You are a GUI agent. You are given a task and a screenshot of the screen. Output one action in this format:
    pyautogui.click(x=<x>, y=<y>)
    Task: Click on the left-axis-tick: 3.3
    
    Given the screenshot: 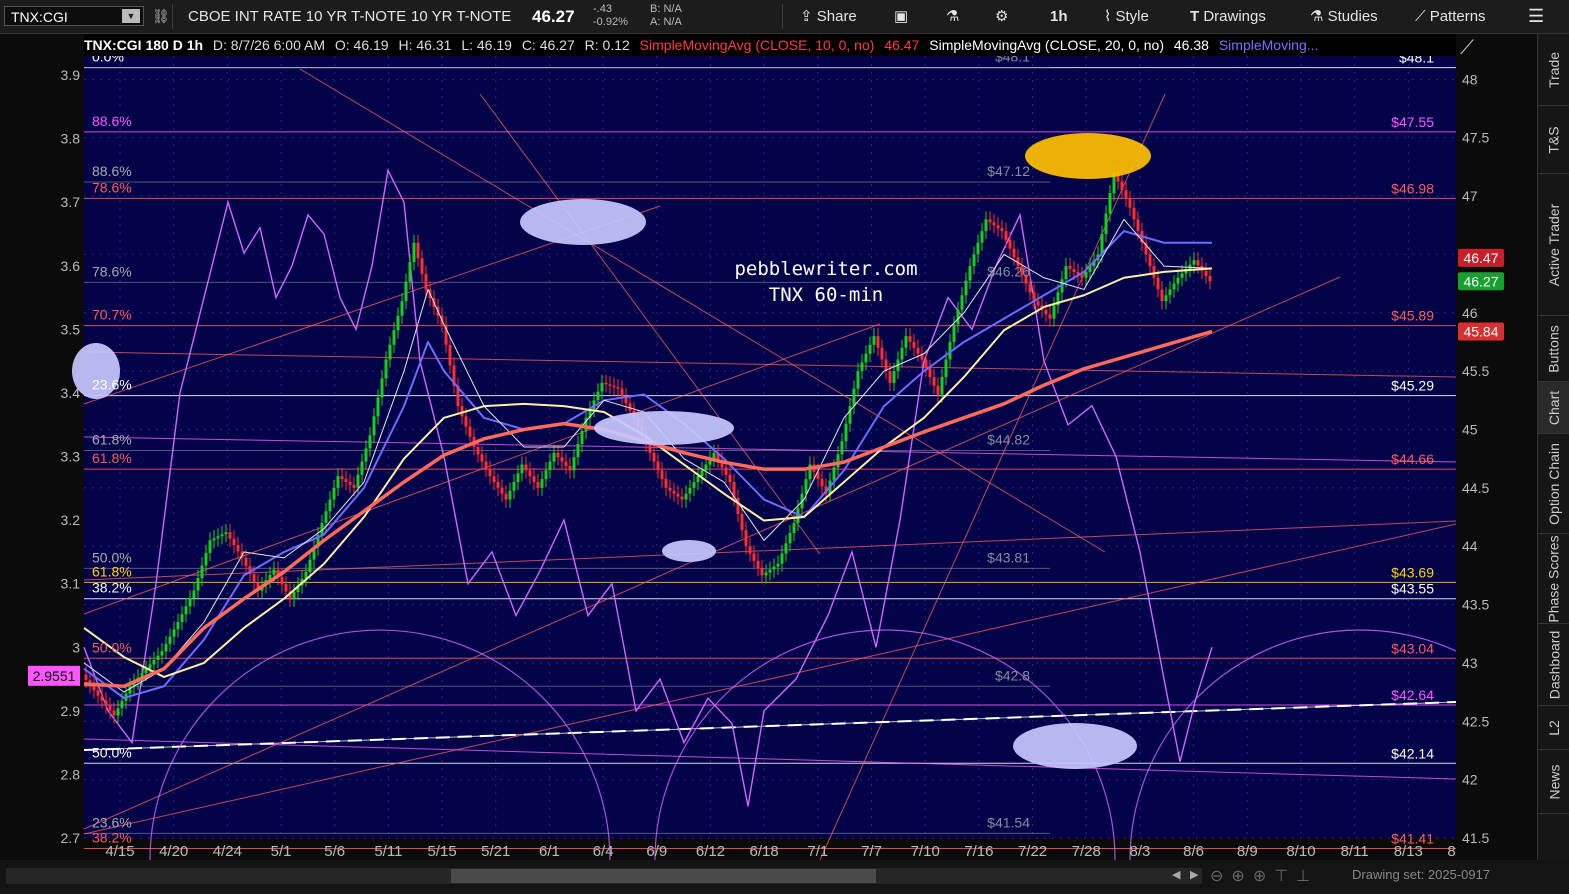 What is the action you would take?
    pyautogui.click(x=71, y=457)
    